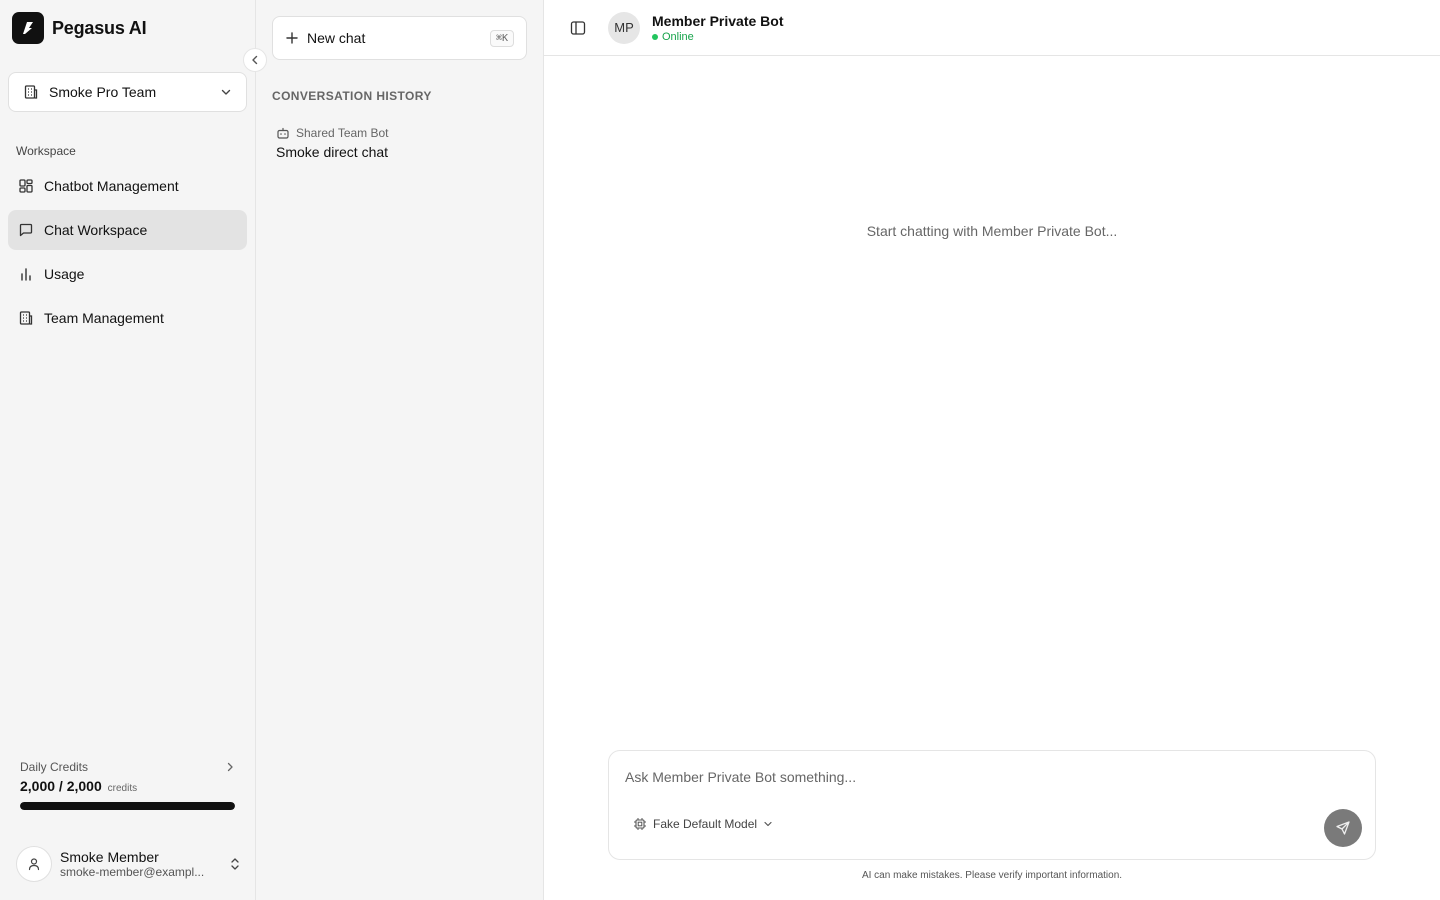 The height and width of the screenshot is (900, 1440). I want to click on pegasus-logo-icon, so click(28, 28).